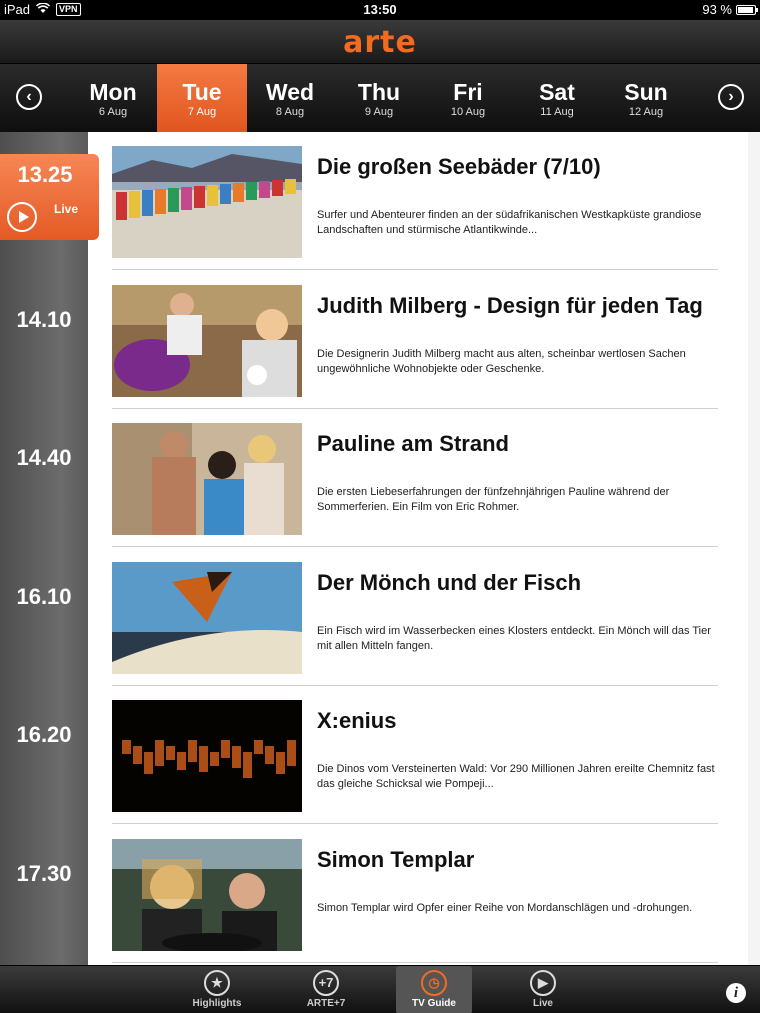 This screenshot has height=1013, width=760. I want to click on battery-percent: 93 %, so click(717, 9).